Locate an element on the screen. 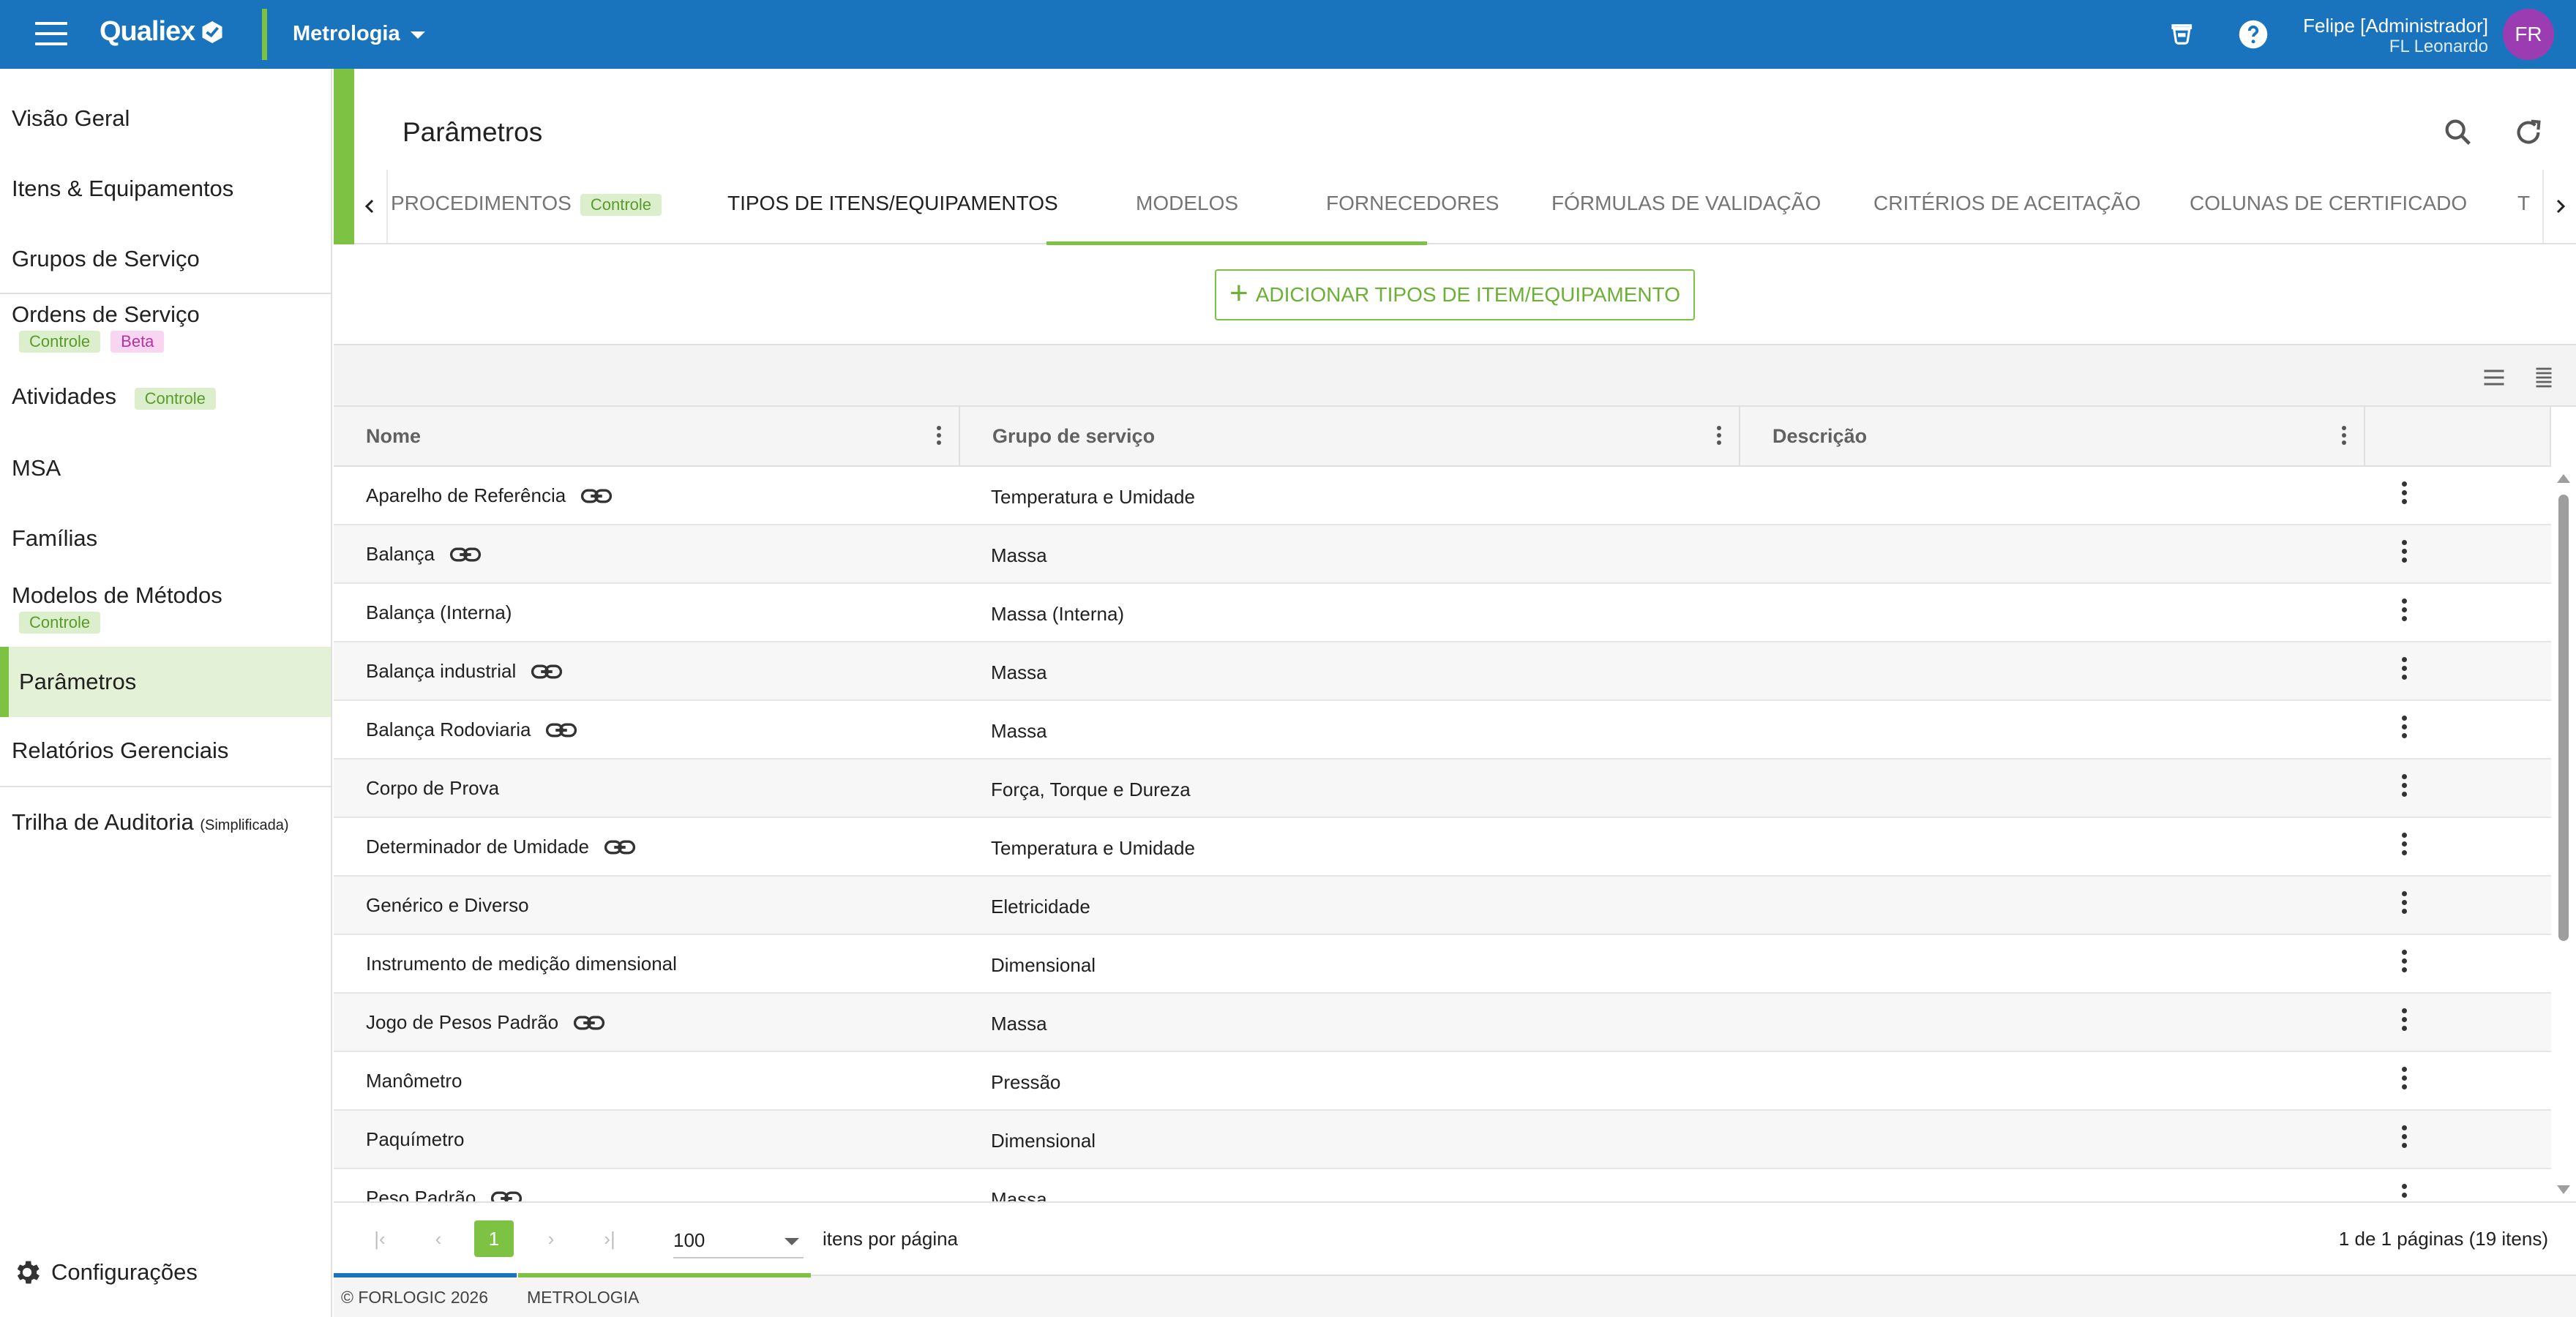  tab-truncated: T is located at coordinates (2523, 203).